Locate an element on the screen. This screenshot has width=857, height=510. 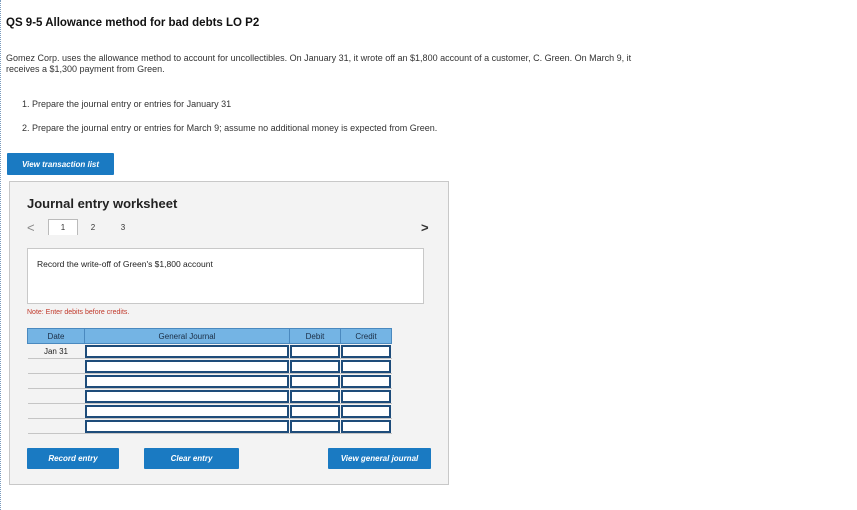
page-left-border is located at coordinates (0, 255).